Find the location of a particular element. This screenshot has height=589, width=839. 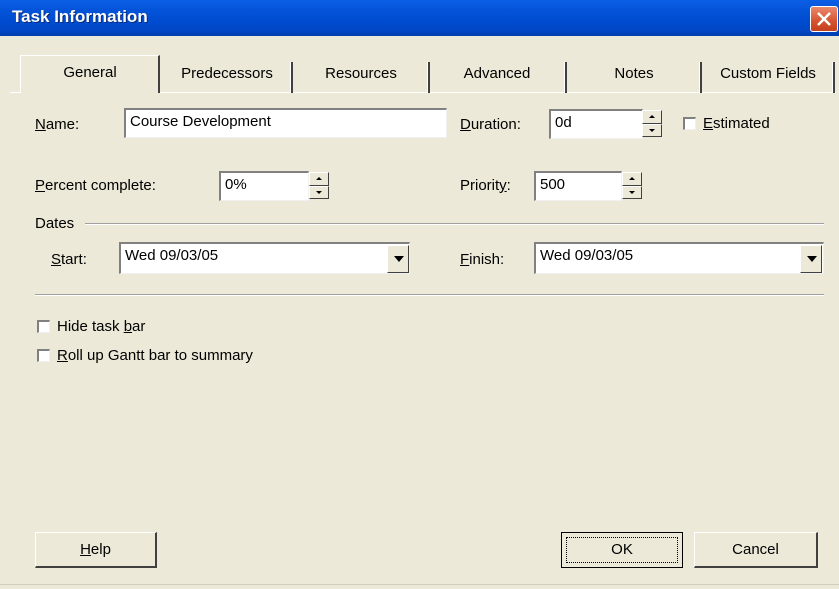

priority-input: 500 is located at coordinates (578, 186).